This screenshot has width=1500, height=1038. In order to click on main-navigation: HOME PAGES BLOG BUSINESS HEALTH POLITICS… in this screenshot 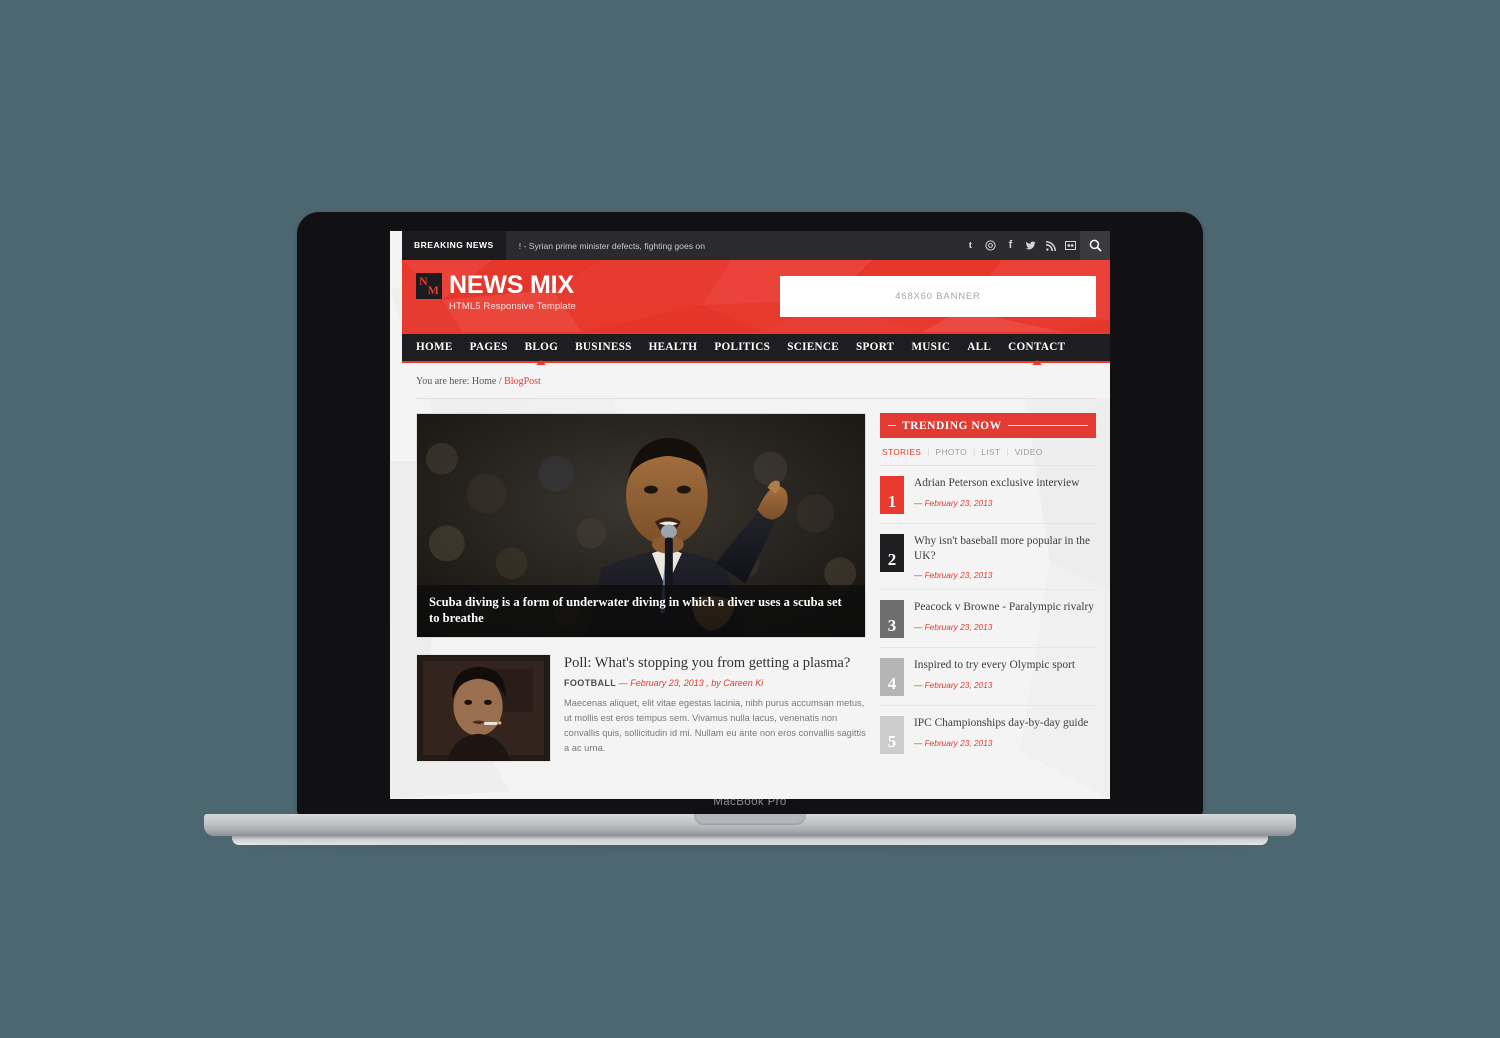, I will do `click(756, 348)`.